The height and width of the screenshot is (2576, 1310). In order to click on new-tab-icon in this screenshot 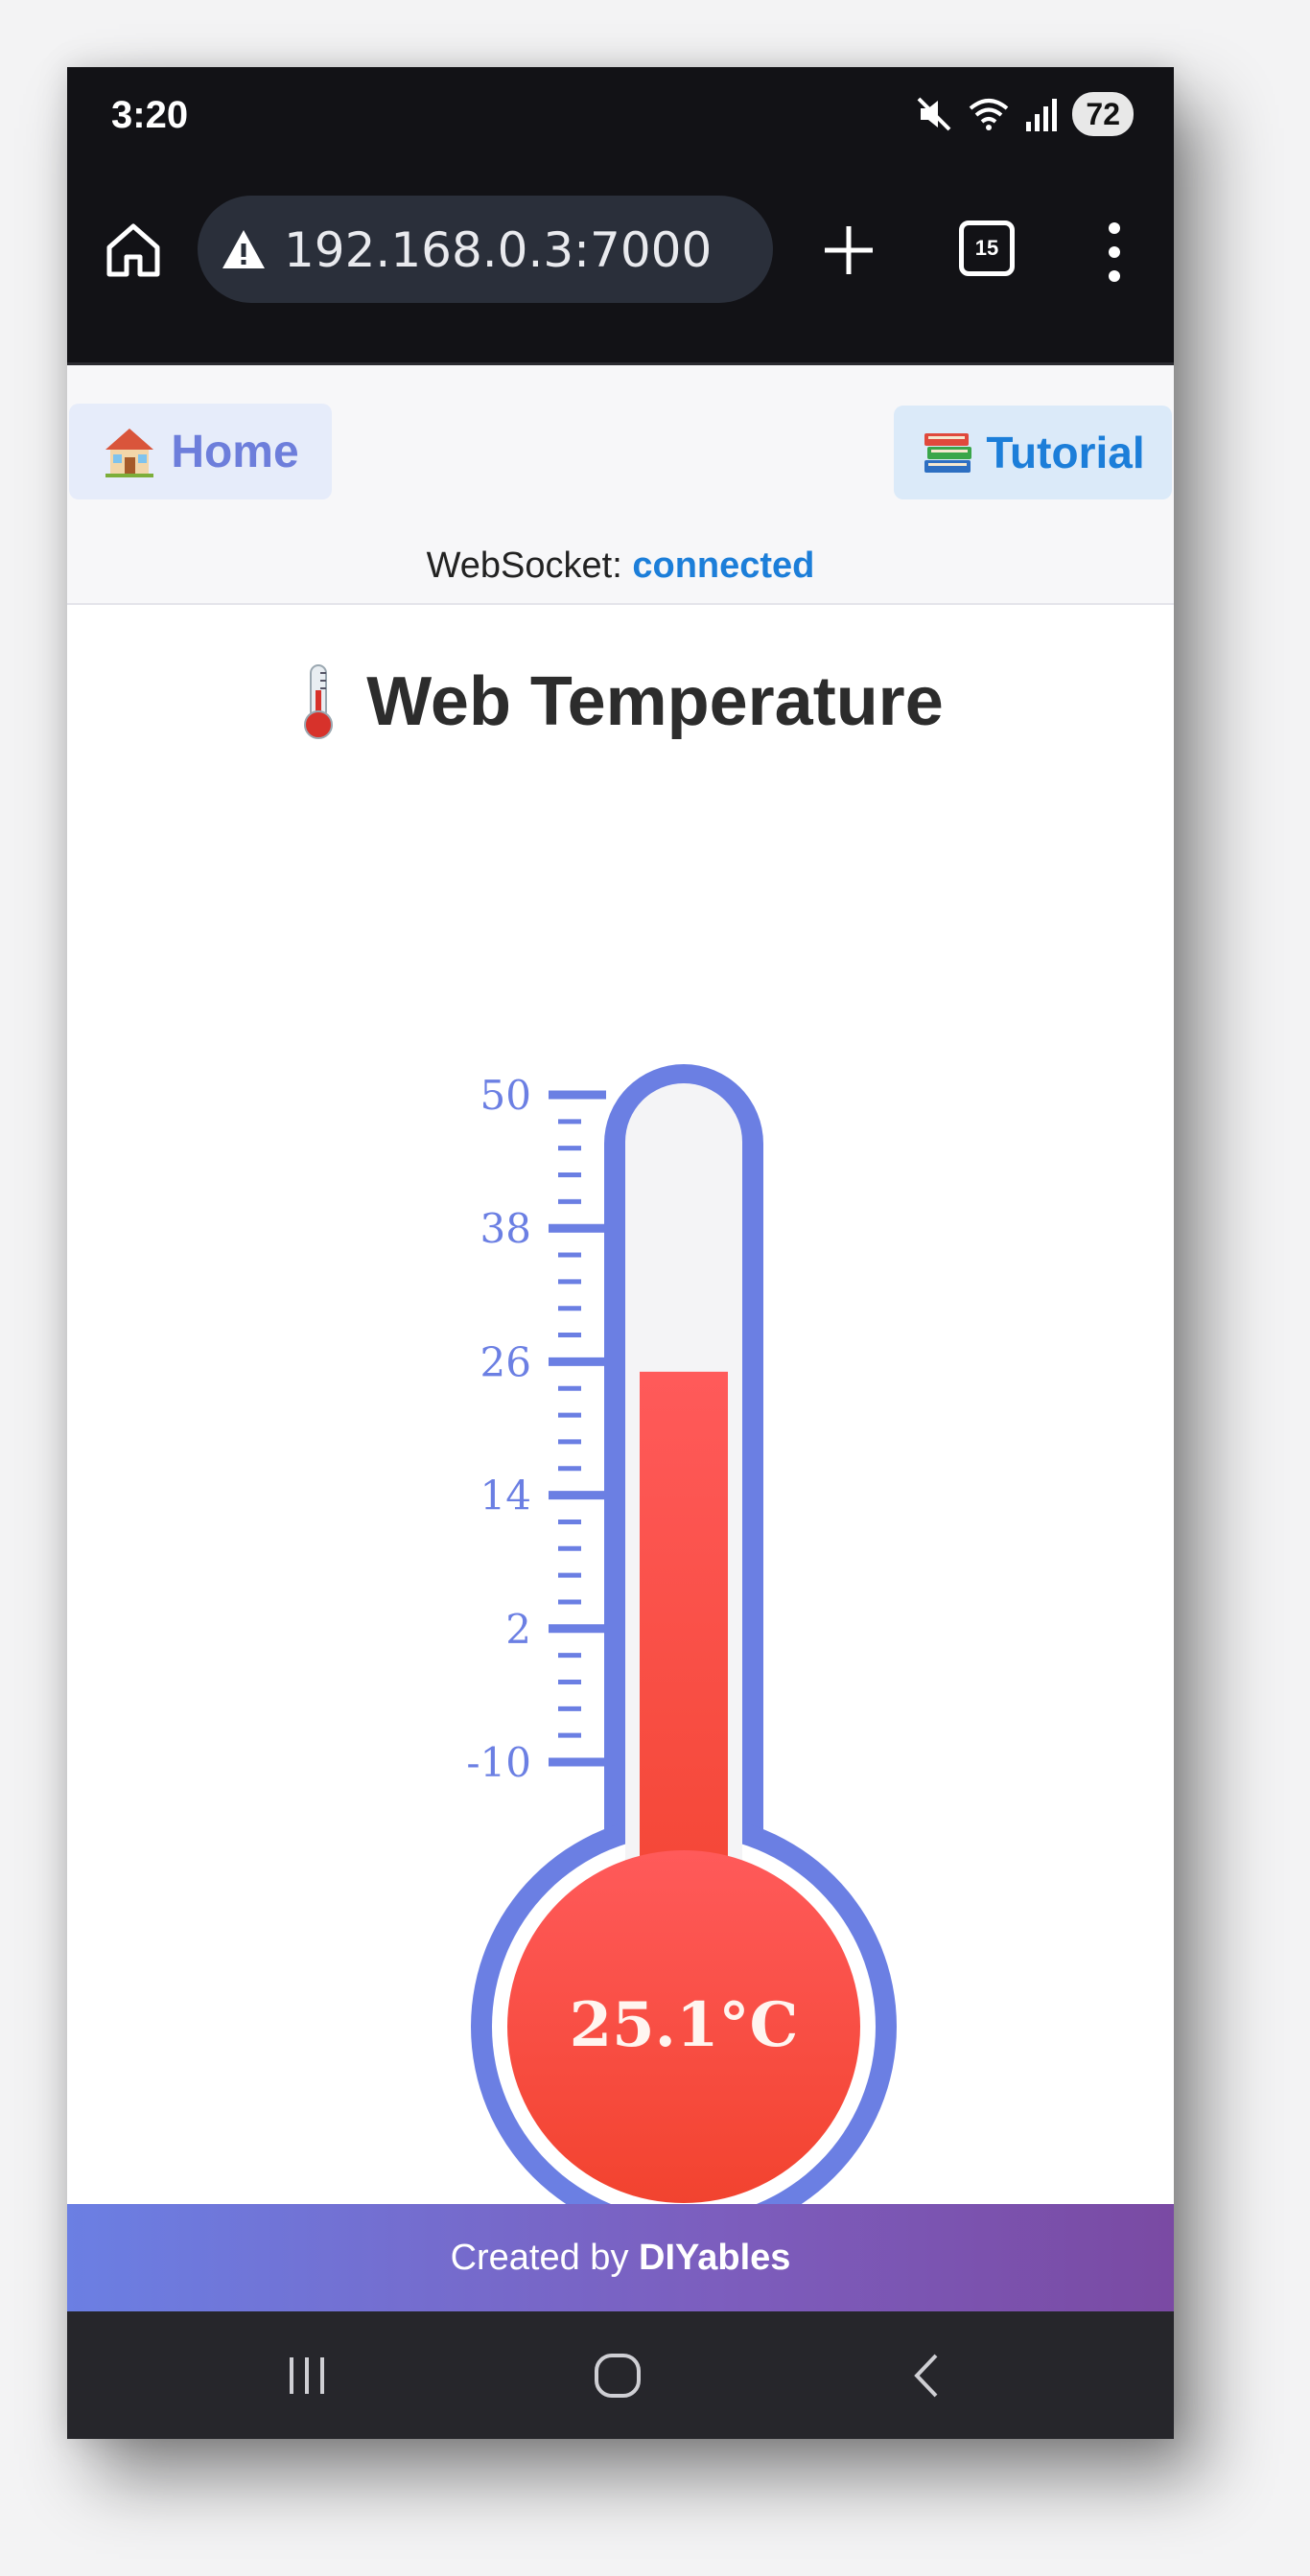, I will do `click(848, 251)`.